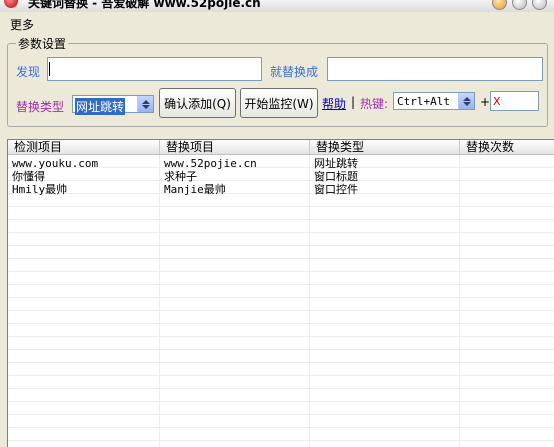 This screenshot has width=554, height=447. What do you see at coordinates (281, 189) in the screenshot?
I see `table-row: Hmily最帅 Manjie最帅 窗口控件` at bounding box center [281, 189].